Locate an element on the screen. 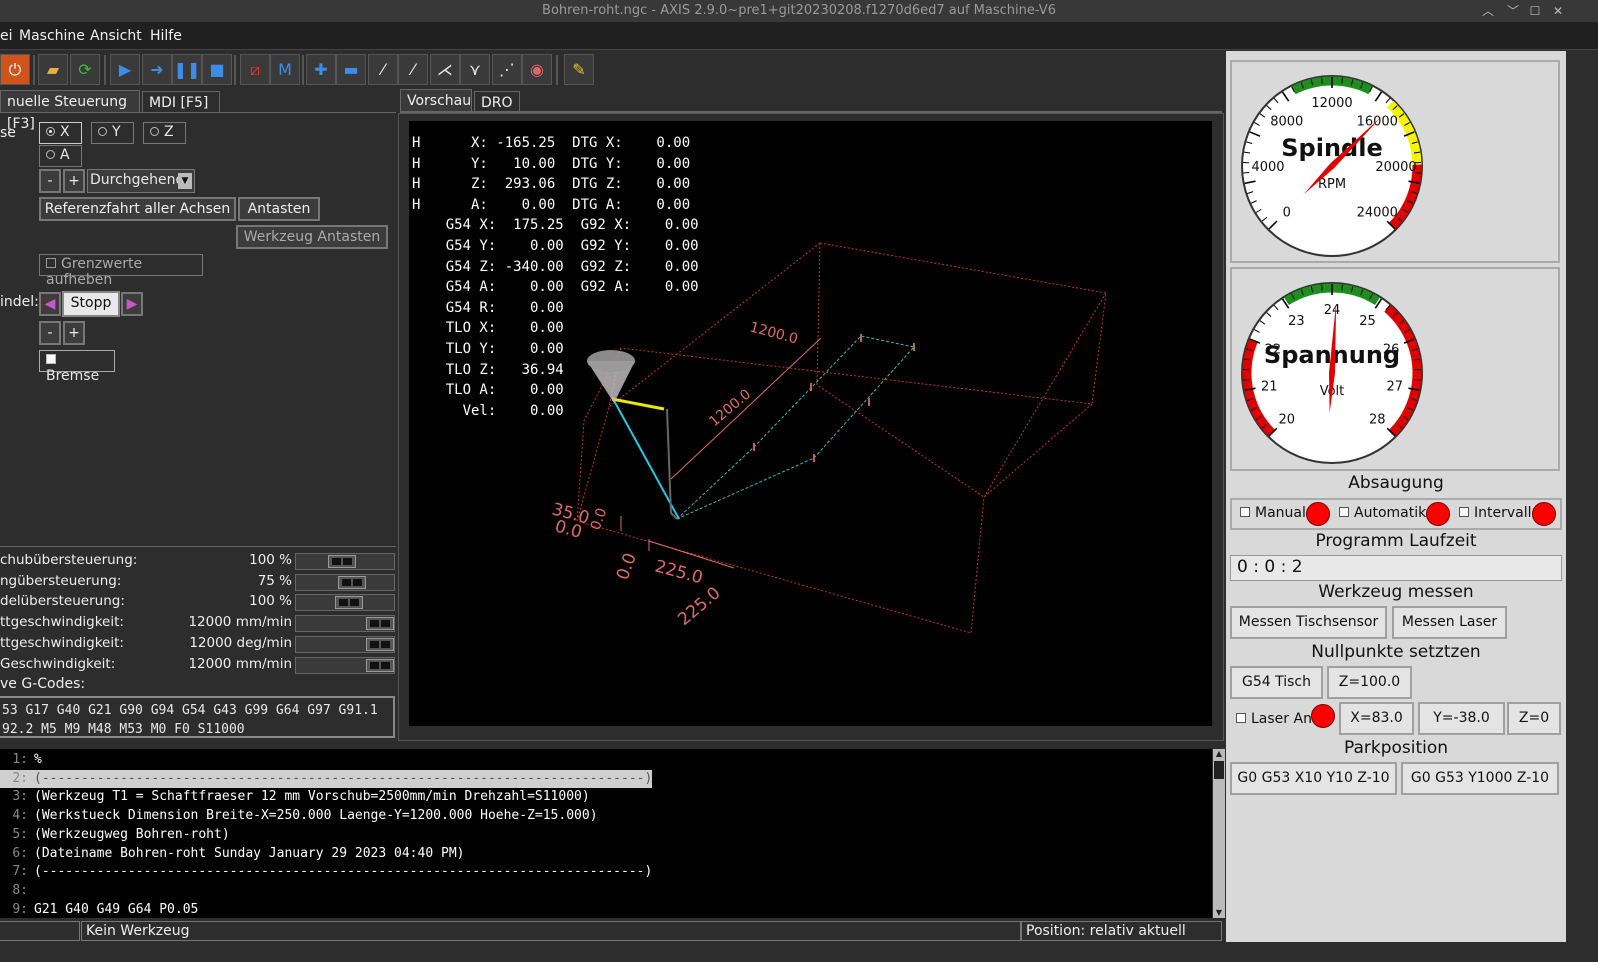 The width and height of the screenshot is (1598, 962). block-delete-icon: ⧄ is located at coordinates (255, 69).